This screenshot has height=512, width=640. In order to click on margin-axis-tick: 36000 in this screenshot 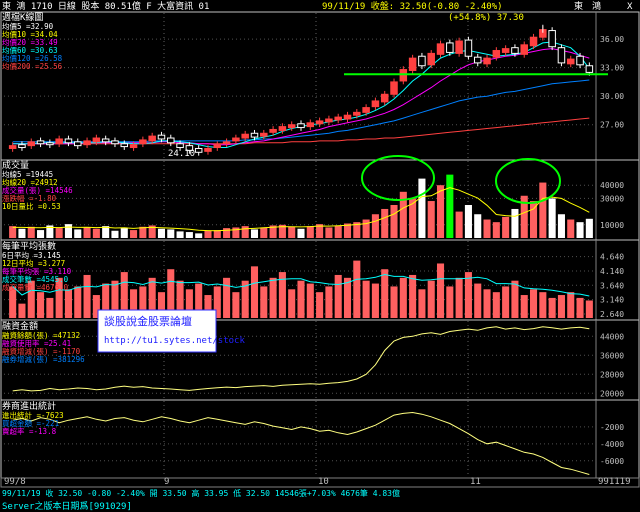, I will do `click(612, 355)`.